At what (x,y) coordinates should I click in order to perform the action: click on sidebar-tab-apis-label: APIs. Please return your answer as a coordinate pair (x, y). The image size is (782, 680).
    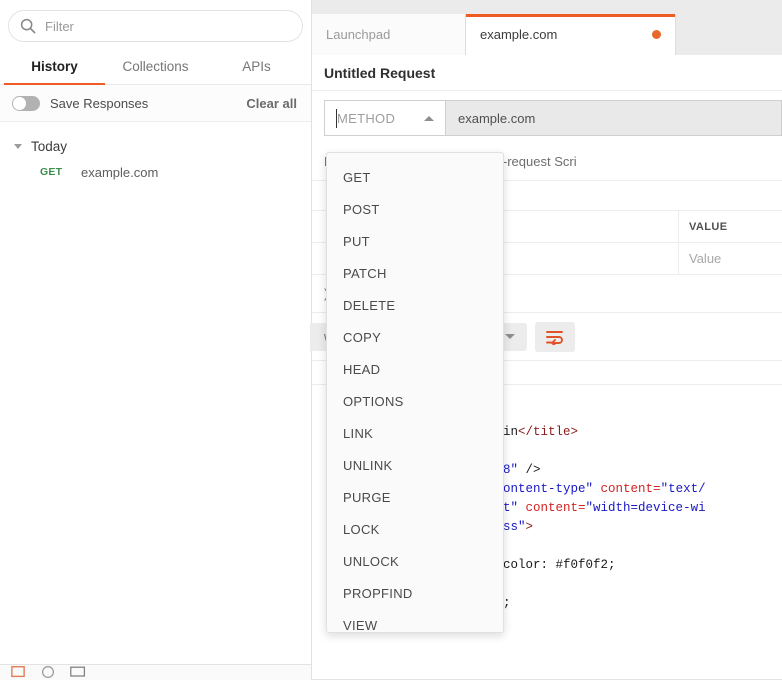
    Looking at the image, I should click on (256, 66).